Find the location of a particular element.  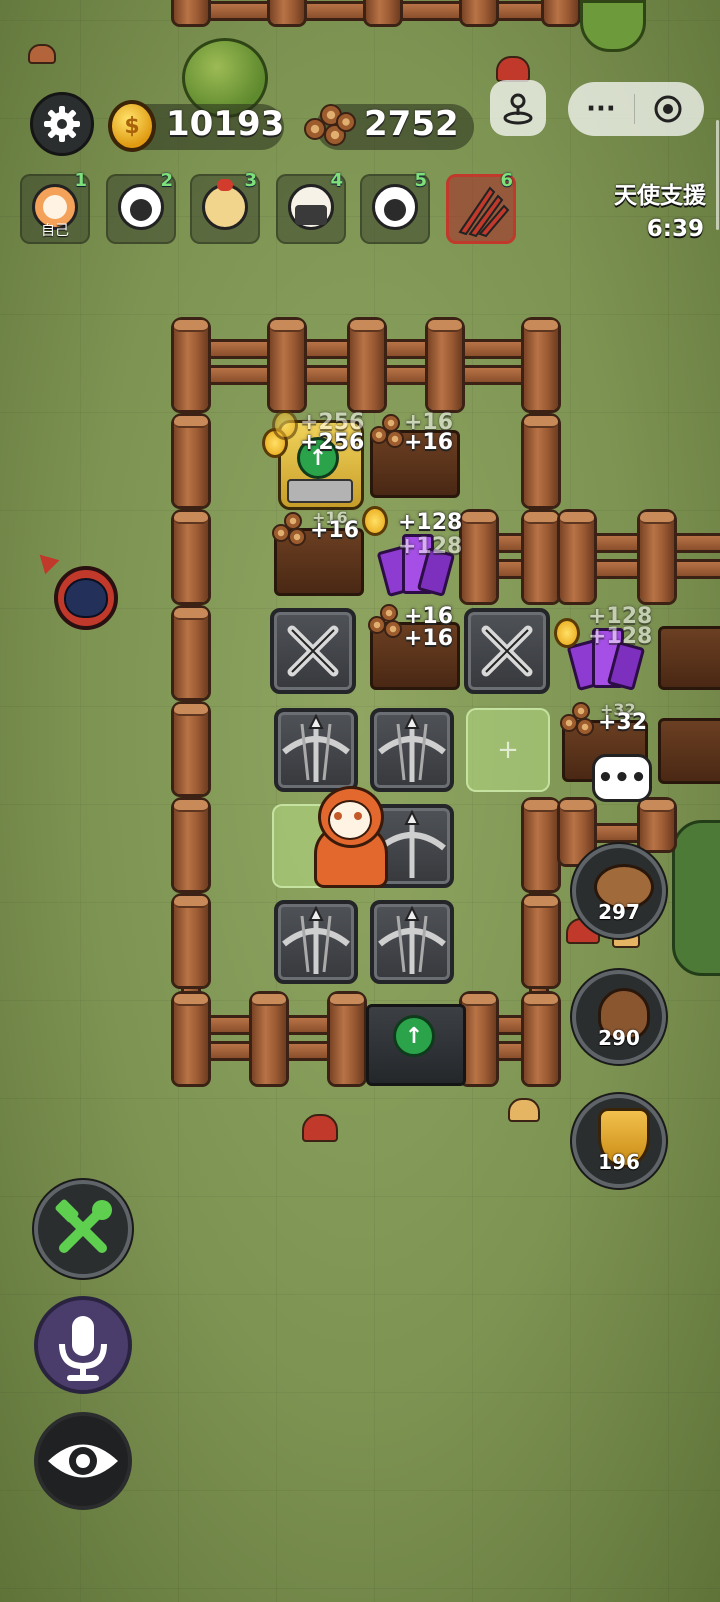

ninja-sheep-avatar is located at coordinates (311, 207).